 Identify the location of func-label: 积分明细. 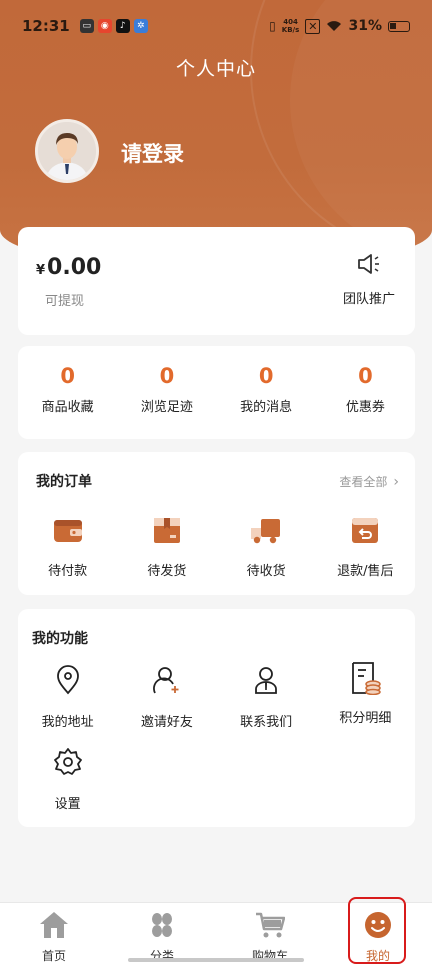
(365, 718).